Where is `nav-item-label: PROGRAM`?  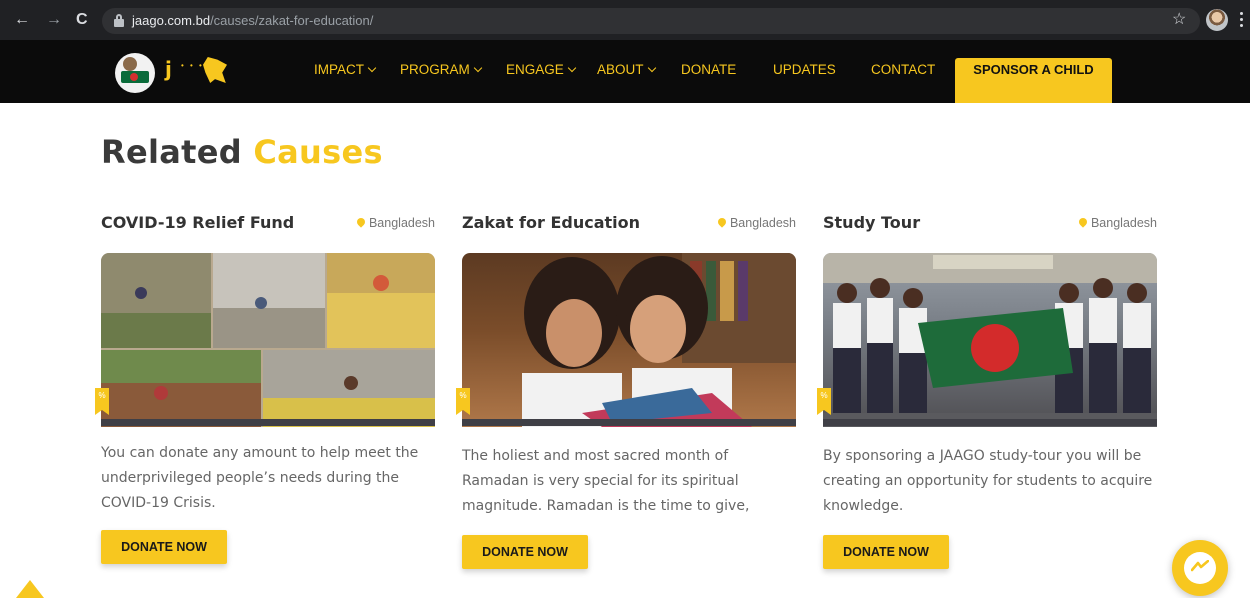 nav-item-label: PROGRAM is located at coordinates (435, 69).